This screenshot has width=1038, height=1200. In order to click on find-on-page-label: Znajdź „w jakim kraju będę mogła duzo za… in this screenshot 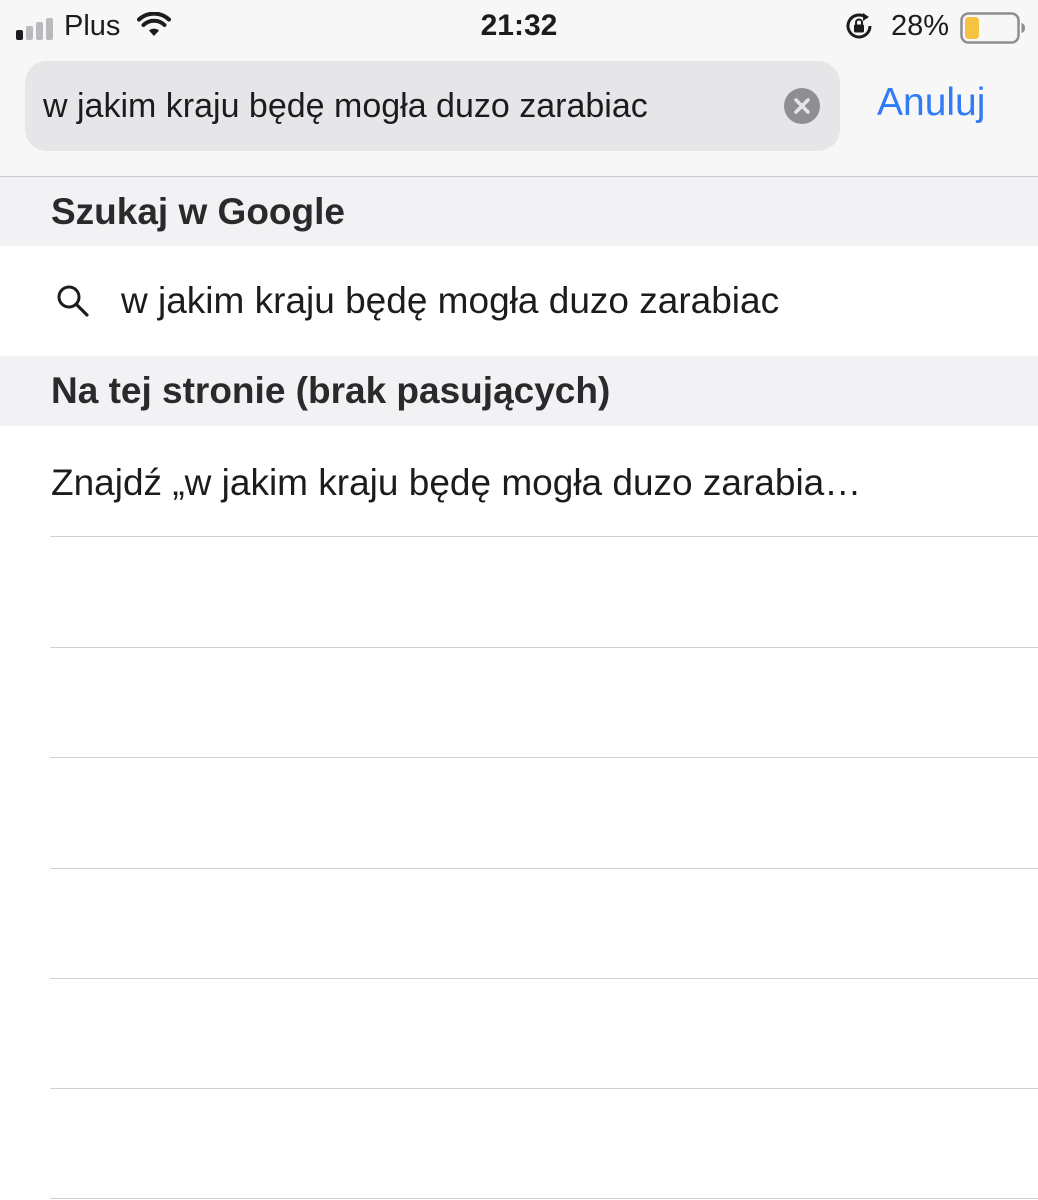, I will do `click(456, 482)`.